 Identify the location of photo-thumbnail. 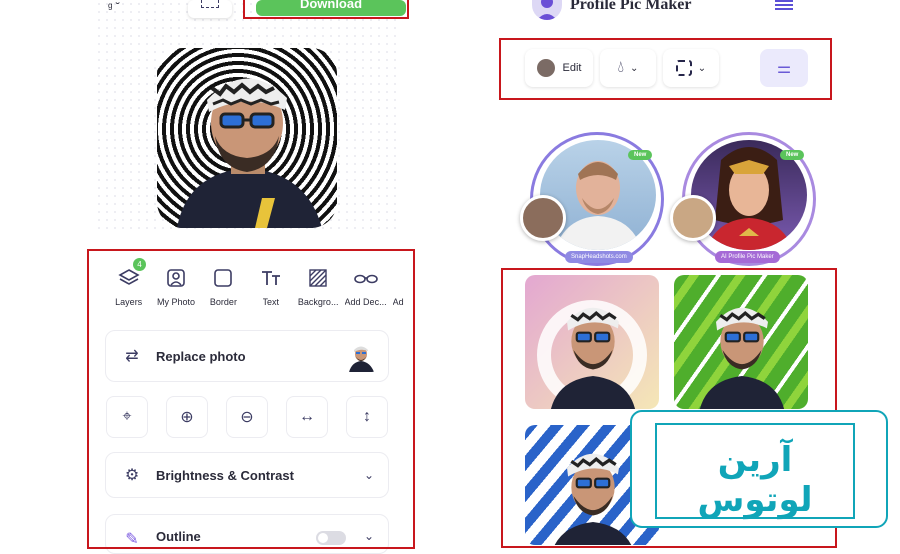
(361, 357).